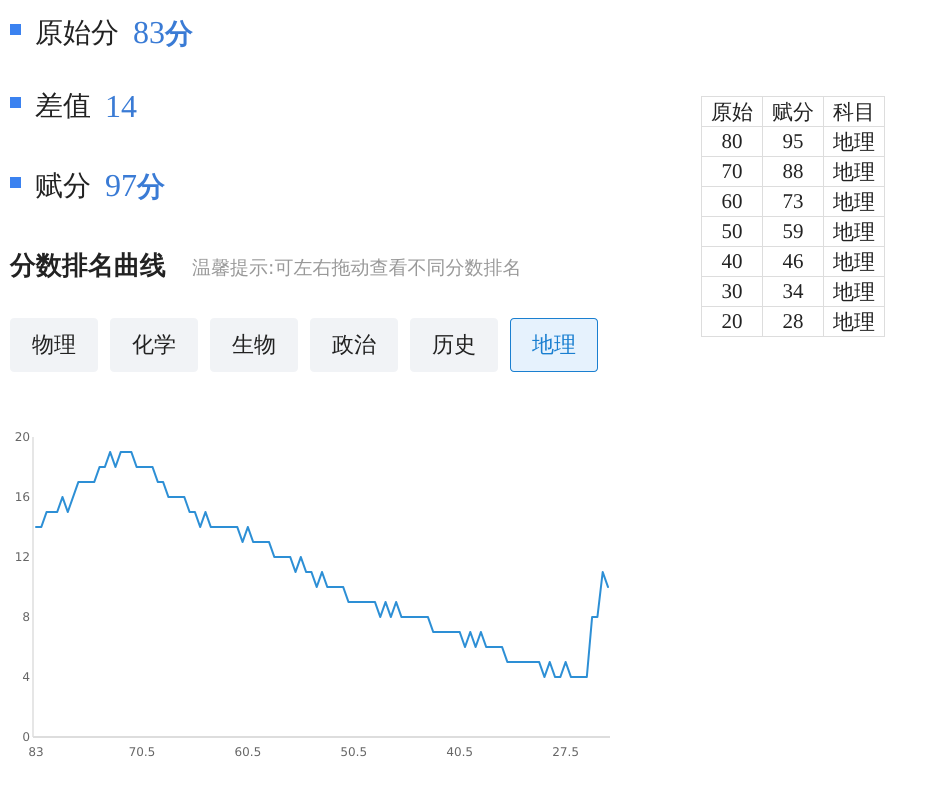 The height and width of the screenshot is (788, 945). I want to click on y-tick-label: 4, so click(26, 677).